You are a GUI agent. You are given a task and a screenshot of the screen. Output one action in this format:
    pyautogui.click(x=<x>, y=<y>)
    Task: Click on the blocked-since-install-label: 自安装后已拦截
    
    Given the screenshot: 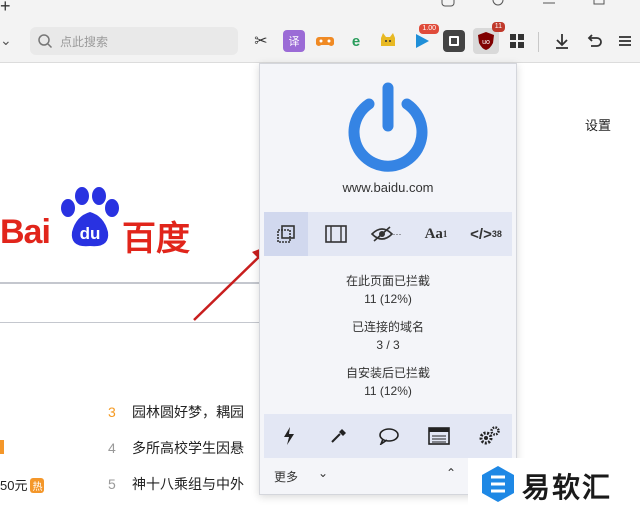 What is the action you would take?
    pyautogui.click(x=387, y=373)
    